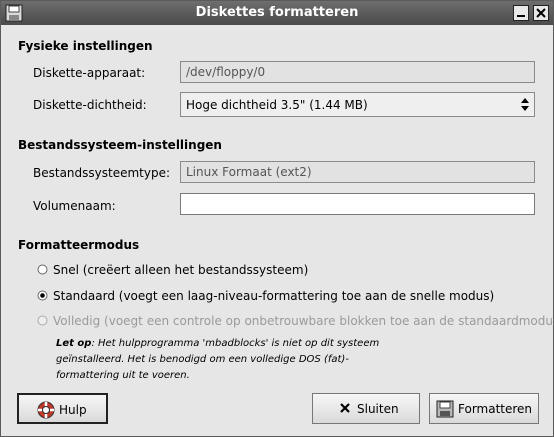 This screenshot has width=554, height=437. What do you see at coordinates (357, 172) in the screenshot?
I see `fstype-field: Linux Formaat (ext2)` at bounding box center [357, 172].